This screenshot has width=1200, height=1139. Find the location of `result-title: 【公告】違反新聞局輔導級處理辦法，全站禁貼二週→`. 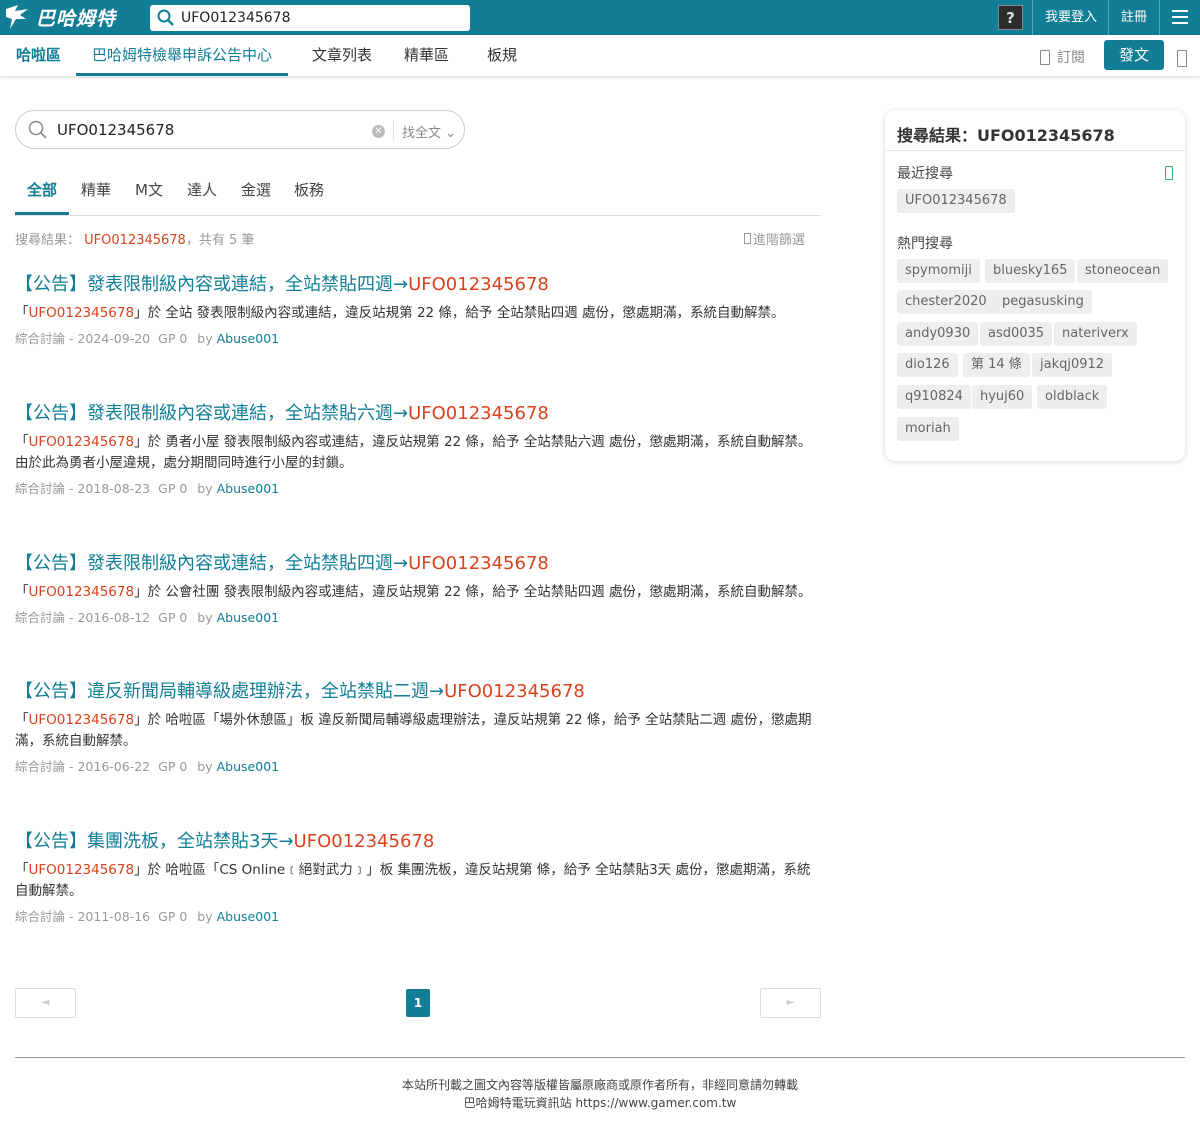

result-title: 【公告】違反新聞局輔導級處理辦法，全站禁貼二週→ is located at coordinates (230, 691).